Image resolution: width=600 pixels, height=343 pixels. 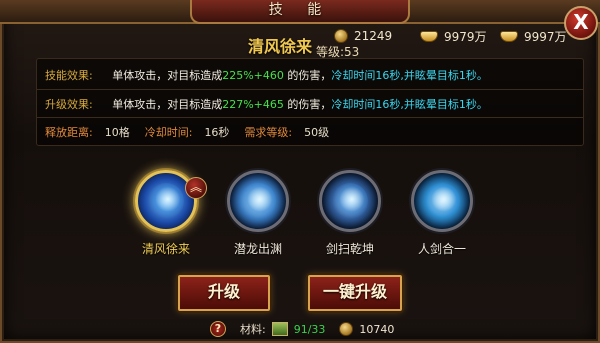 What do you see at coordinates (165, 249) in the screenshot?
I see `skill-label: 清风徐来` at bounding box center [165, 249].